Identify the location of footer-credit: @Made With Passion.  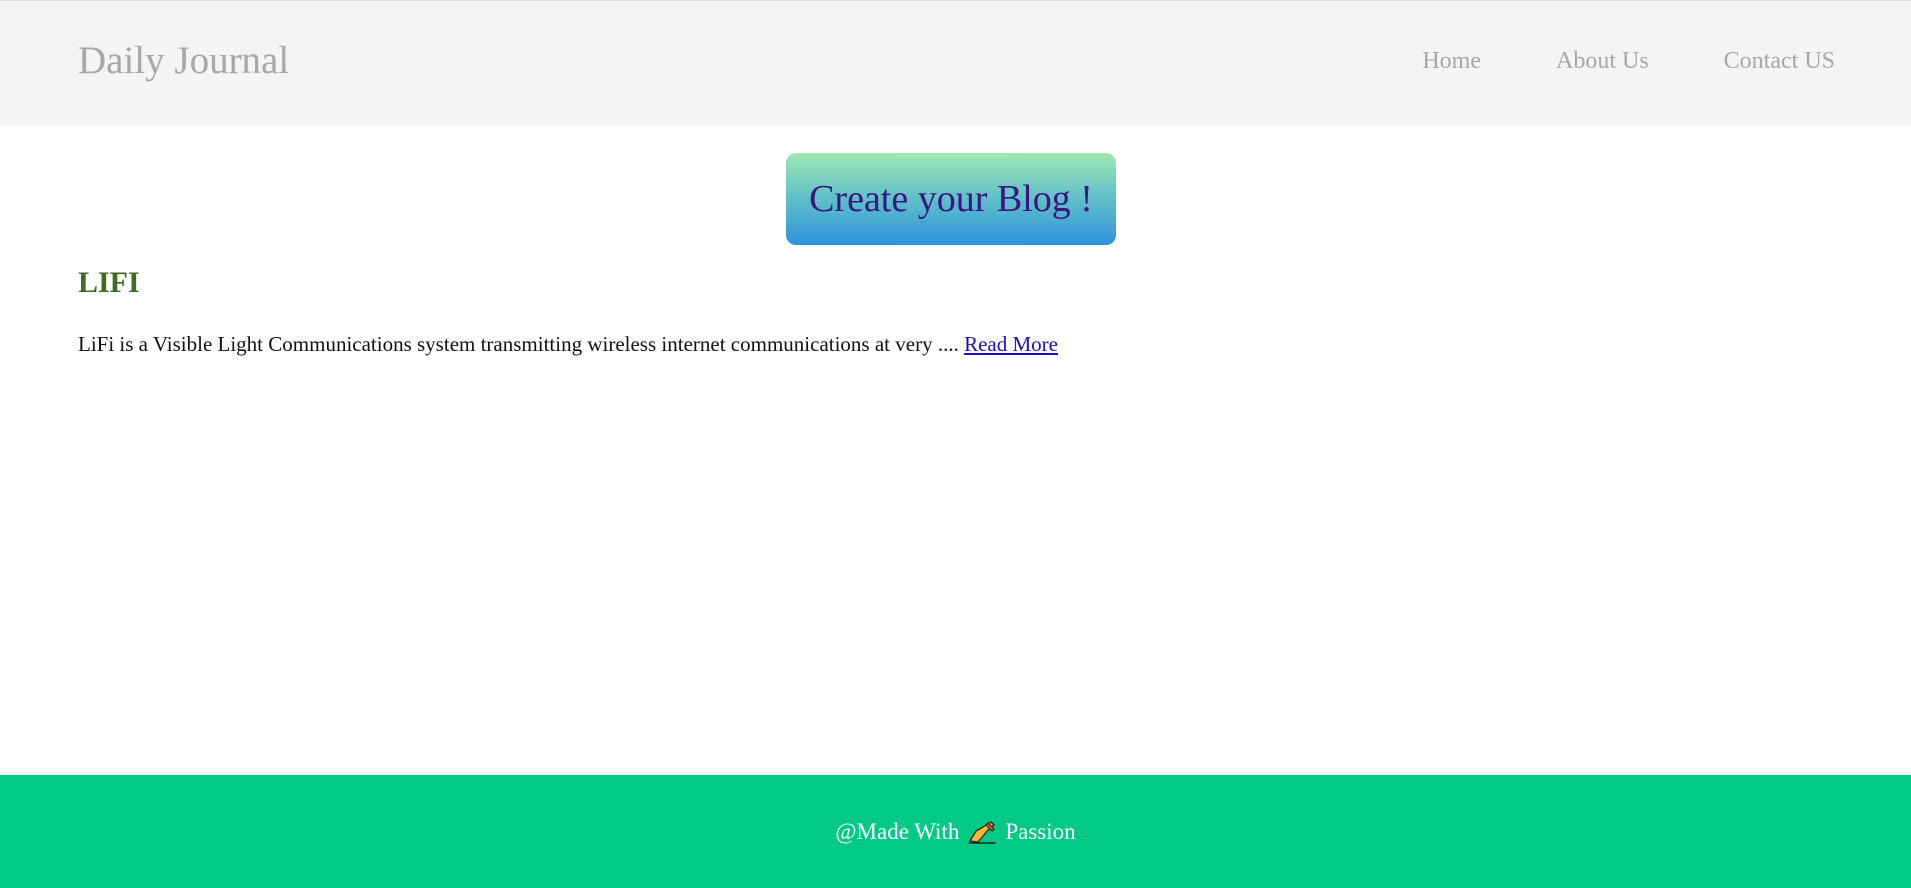
(955, 832).